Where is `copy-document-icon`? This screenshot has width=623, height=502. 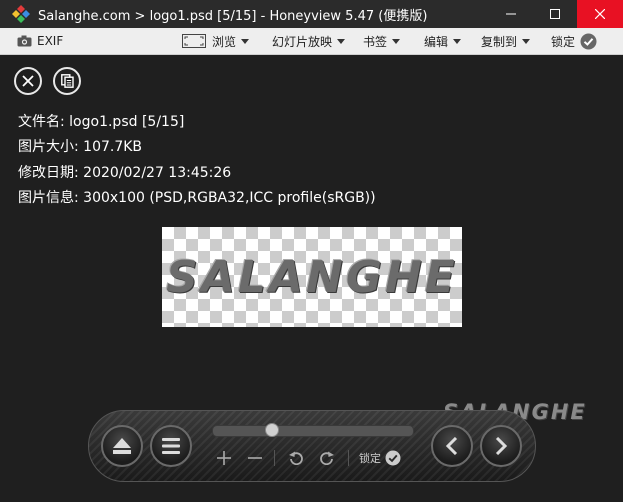 copy-document-icon is located at coordinates (67, 81).